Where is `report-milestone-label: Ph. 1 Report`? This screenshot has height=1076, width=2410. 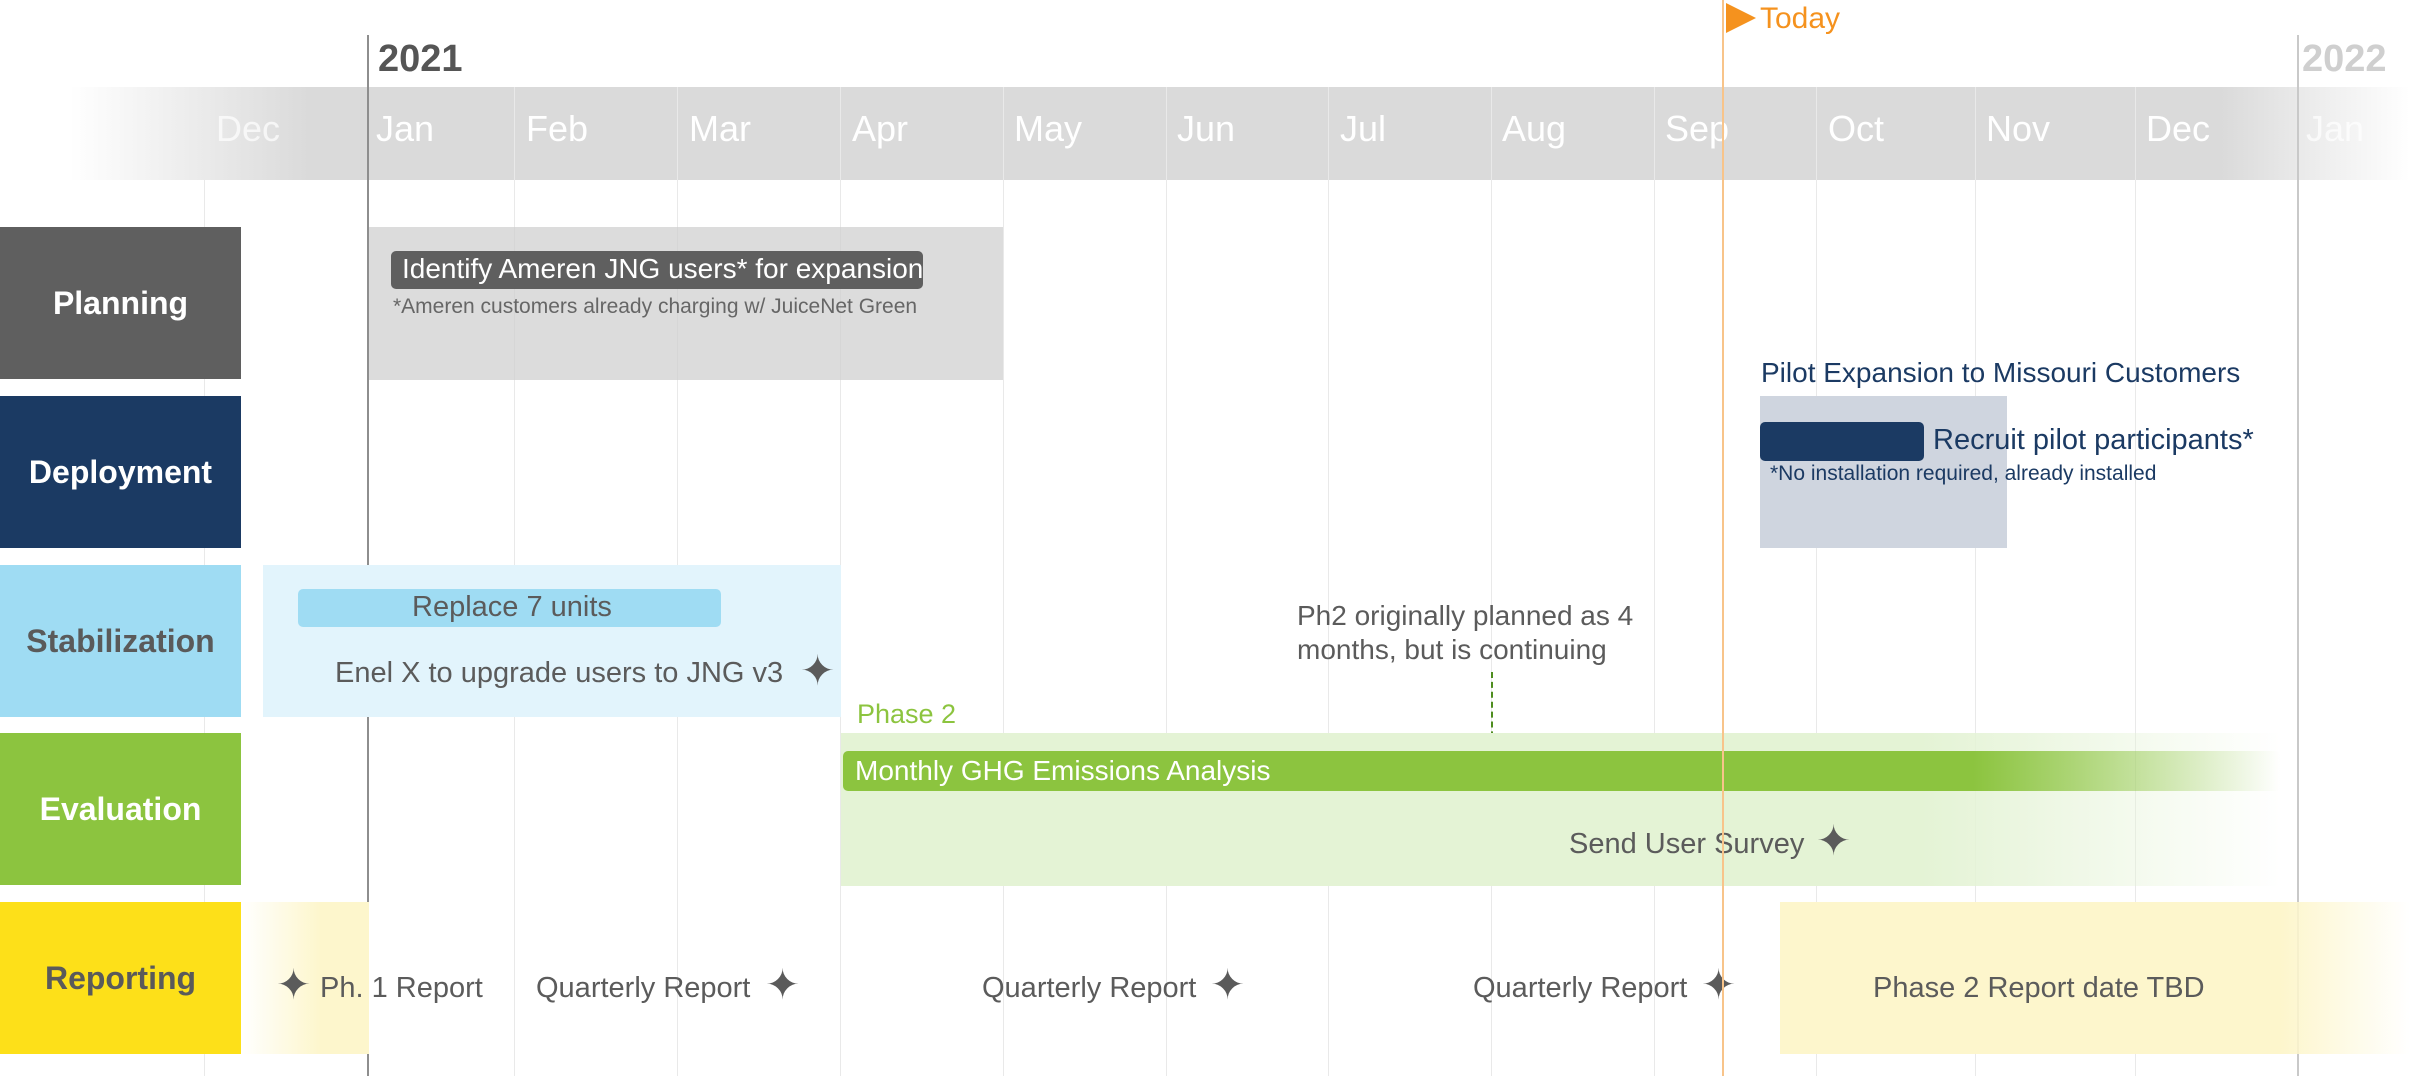
report-milestone-label: Ph. 1 Report is located at coordinates (401, 988).